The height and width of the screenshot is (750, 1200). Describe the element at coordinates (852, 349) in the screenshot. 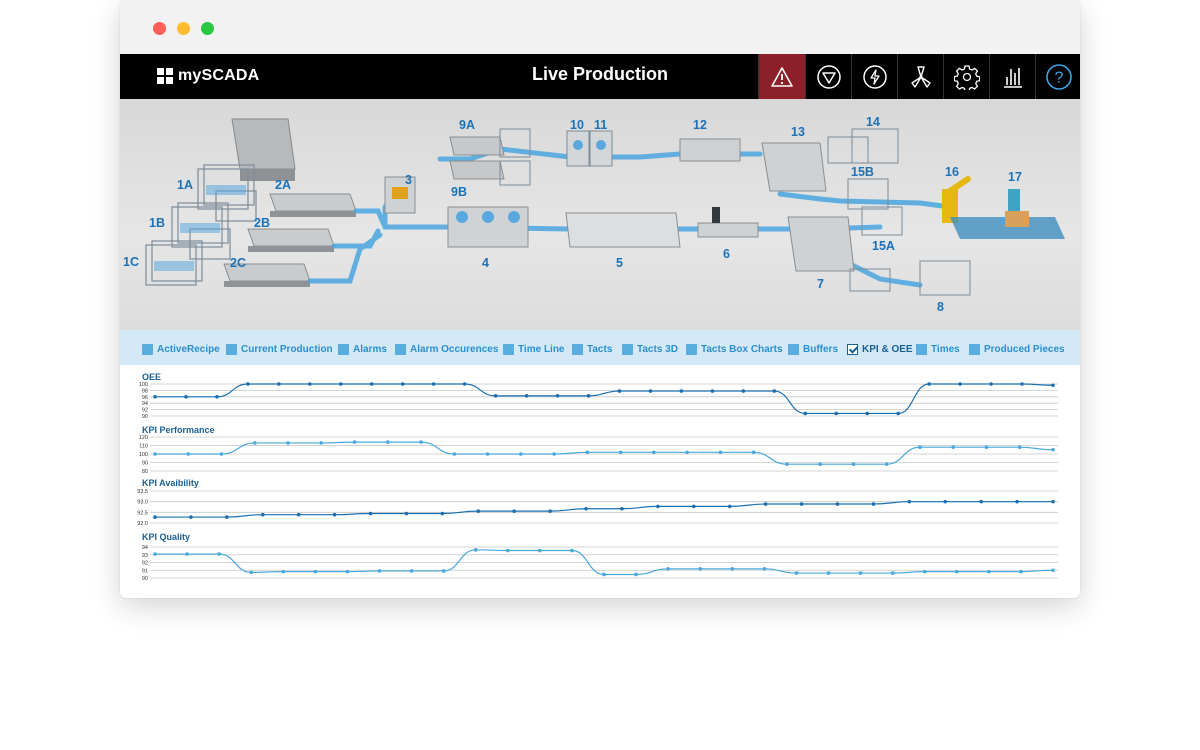

I see `checkbox-checked` at that location.